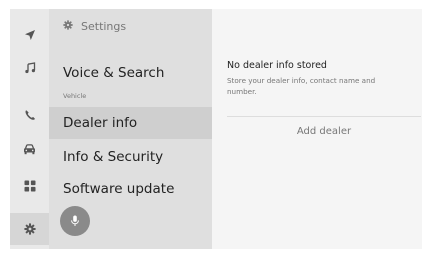 Image resolution: width=434 pixels, height=259 pixels. Describe the element at coordinates (277, 65) in the screenshot. I see `empty-state-title: No dealer info stored` at that location.